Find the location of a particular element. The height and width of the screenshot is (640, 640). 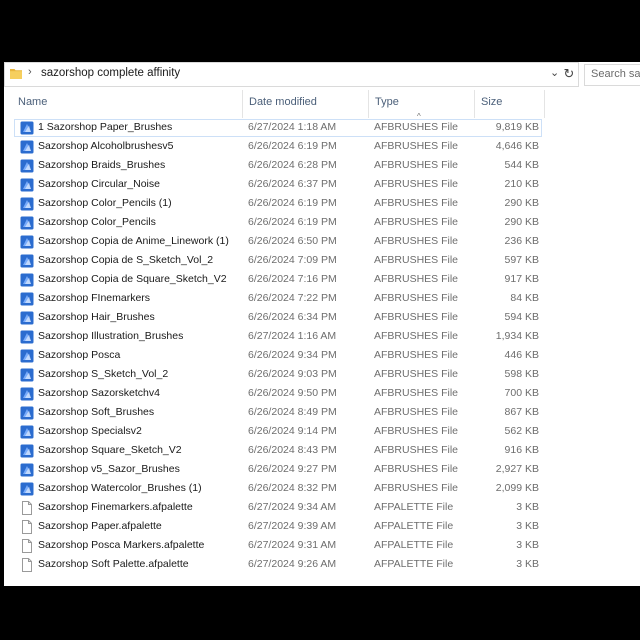

file-name: Sazorshop Soft Palette.afpalette is located at coordinates (113, 564).